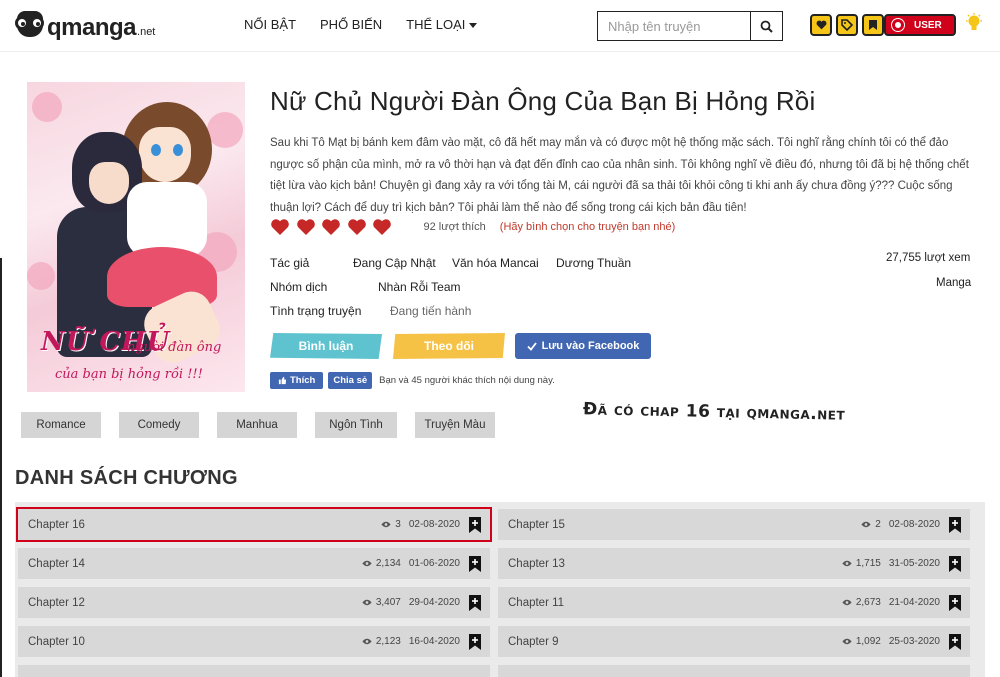 This screenshot has width=1000, height=677. Describe the element at coordinates (254, 563) in the screenshot. I see `chapter-row: Chapter 14 2,134 01-06-2020` at that location.